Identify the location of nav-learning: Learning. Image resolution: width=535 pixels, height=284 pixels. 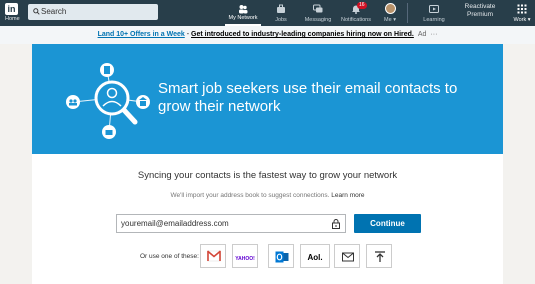
(434, 13).